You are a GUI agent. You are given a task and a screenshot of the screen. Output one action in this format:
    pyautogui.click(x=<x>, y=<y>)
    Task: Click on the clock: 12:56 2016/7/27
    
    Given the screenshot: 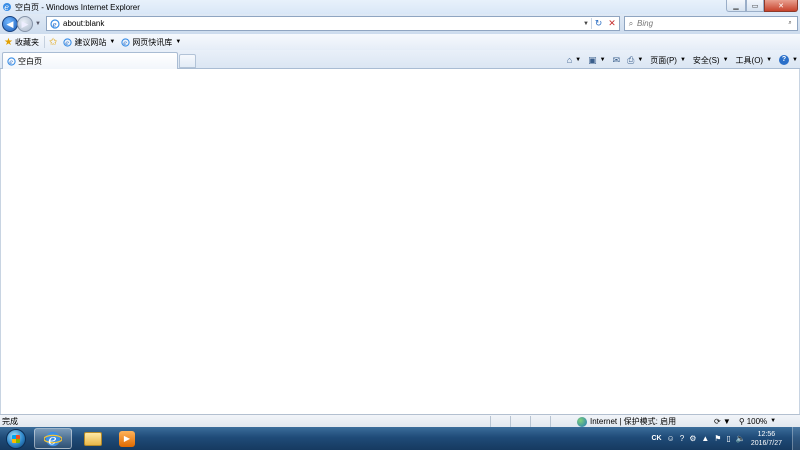 What is the action you would take?
    pyautogui.click(x=766, y=439)
    